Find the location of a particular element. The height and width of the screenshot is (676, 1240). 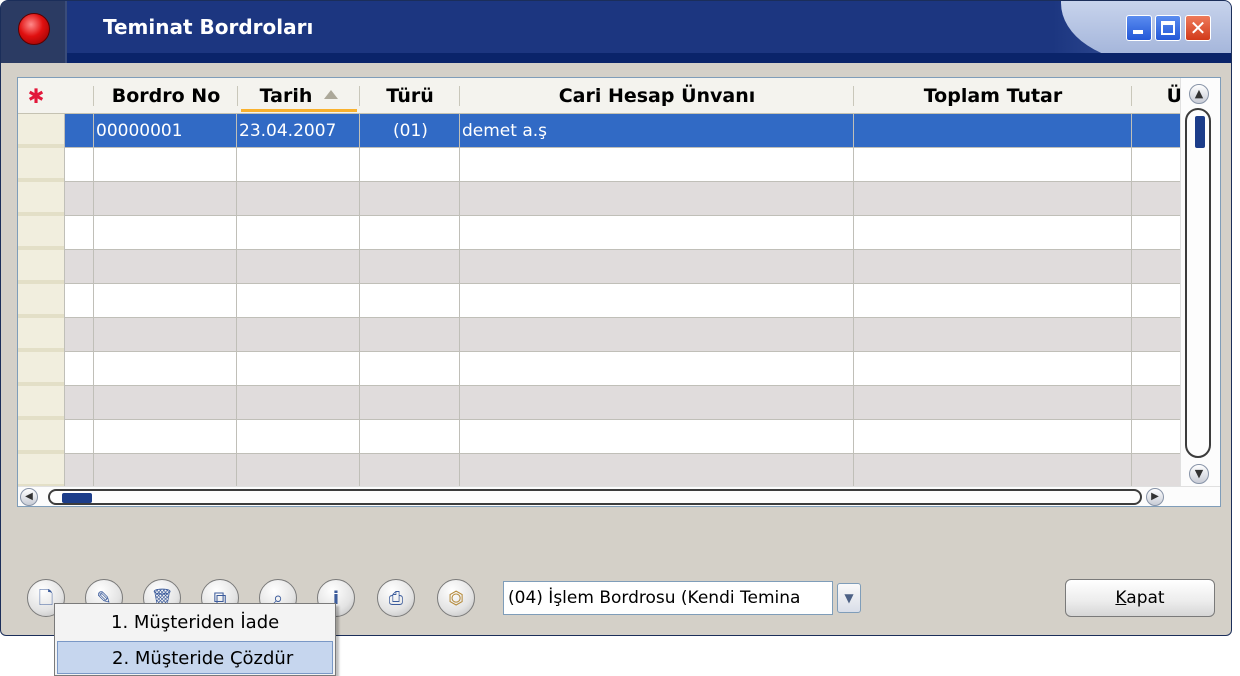

column-header-turu: Türü is located at coordinates (410, 96).